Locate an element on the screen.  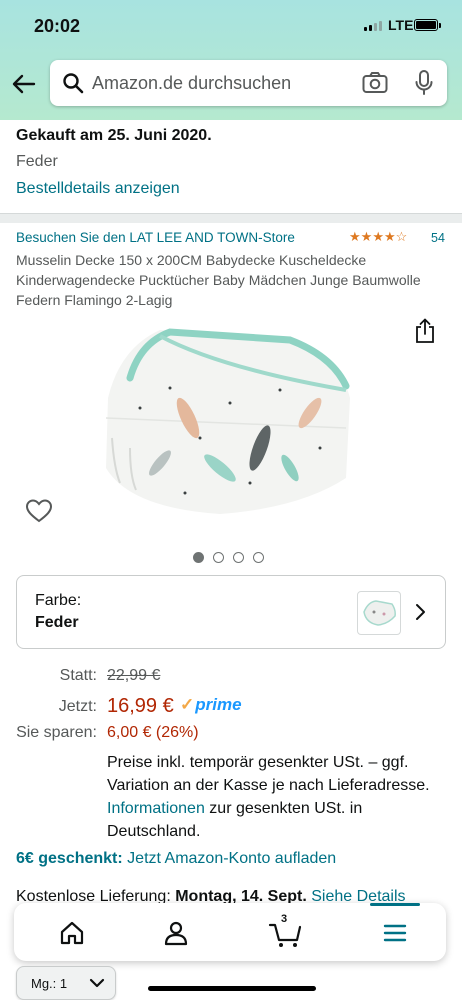
delivery-date: Montag, 14. Sept. is located at coordinates (241, 896).